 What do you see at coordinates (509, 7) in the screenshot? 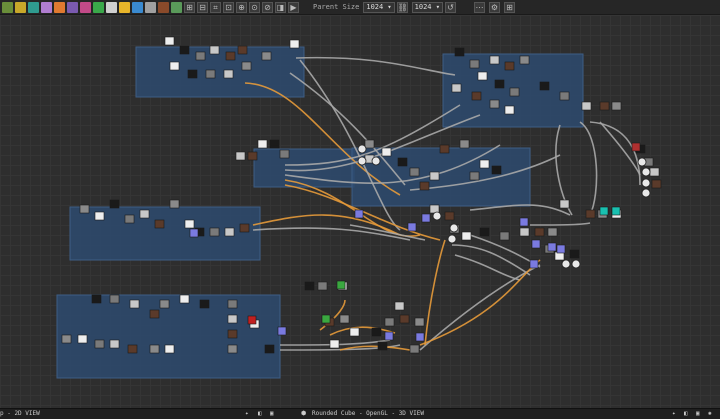
I see `layout-icon: ⊞` at bounding box center [509, 7].